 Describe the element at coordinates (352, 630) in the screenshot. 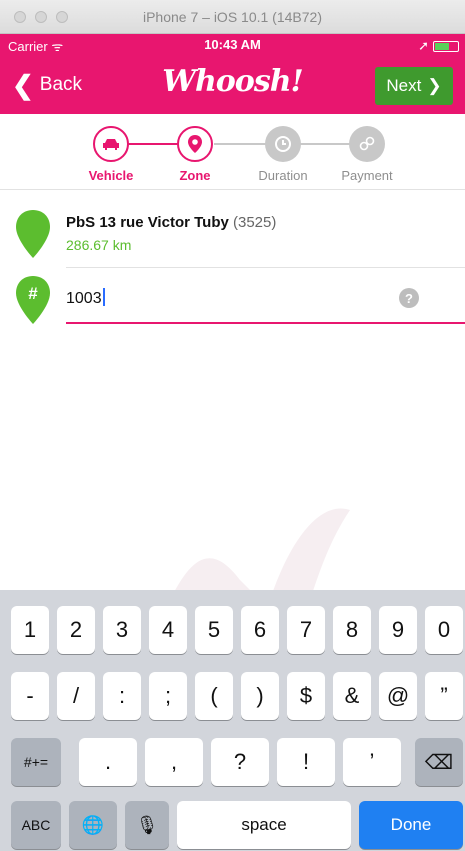

I see `key-8: 8` at that location.